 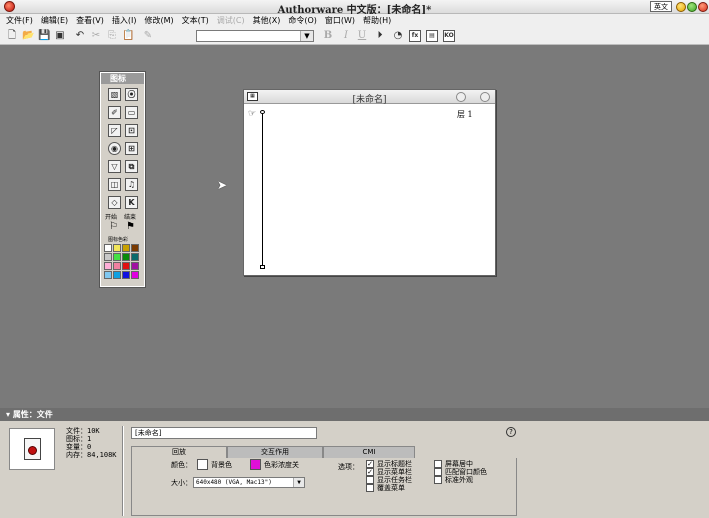 What do you see at coordinates (91, 455) in the screenshot?
I see `memory-stat: 内存：84,108K` at bounding box center [91, 455].